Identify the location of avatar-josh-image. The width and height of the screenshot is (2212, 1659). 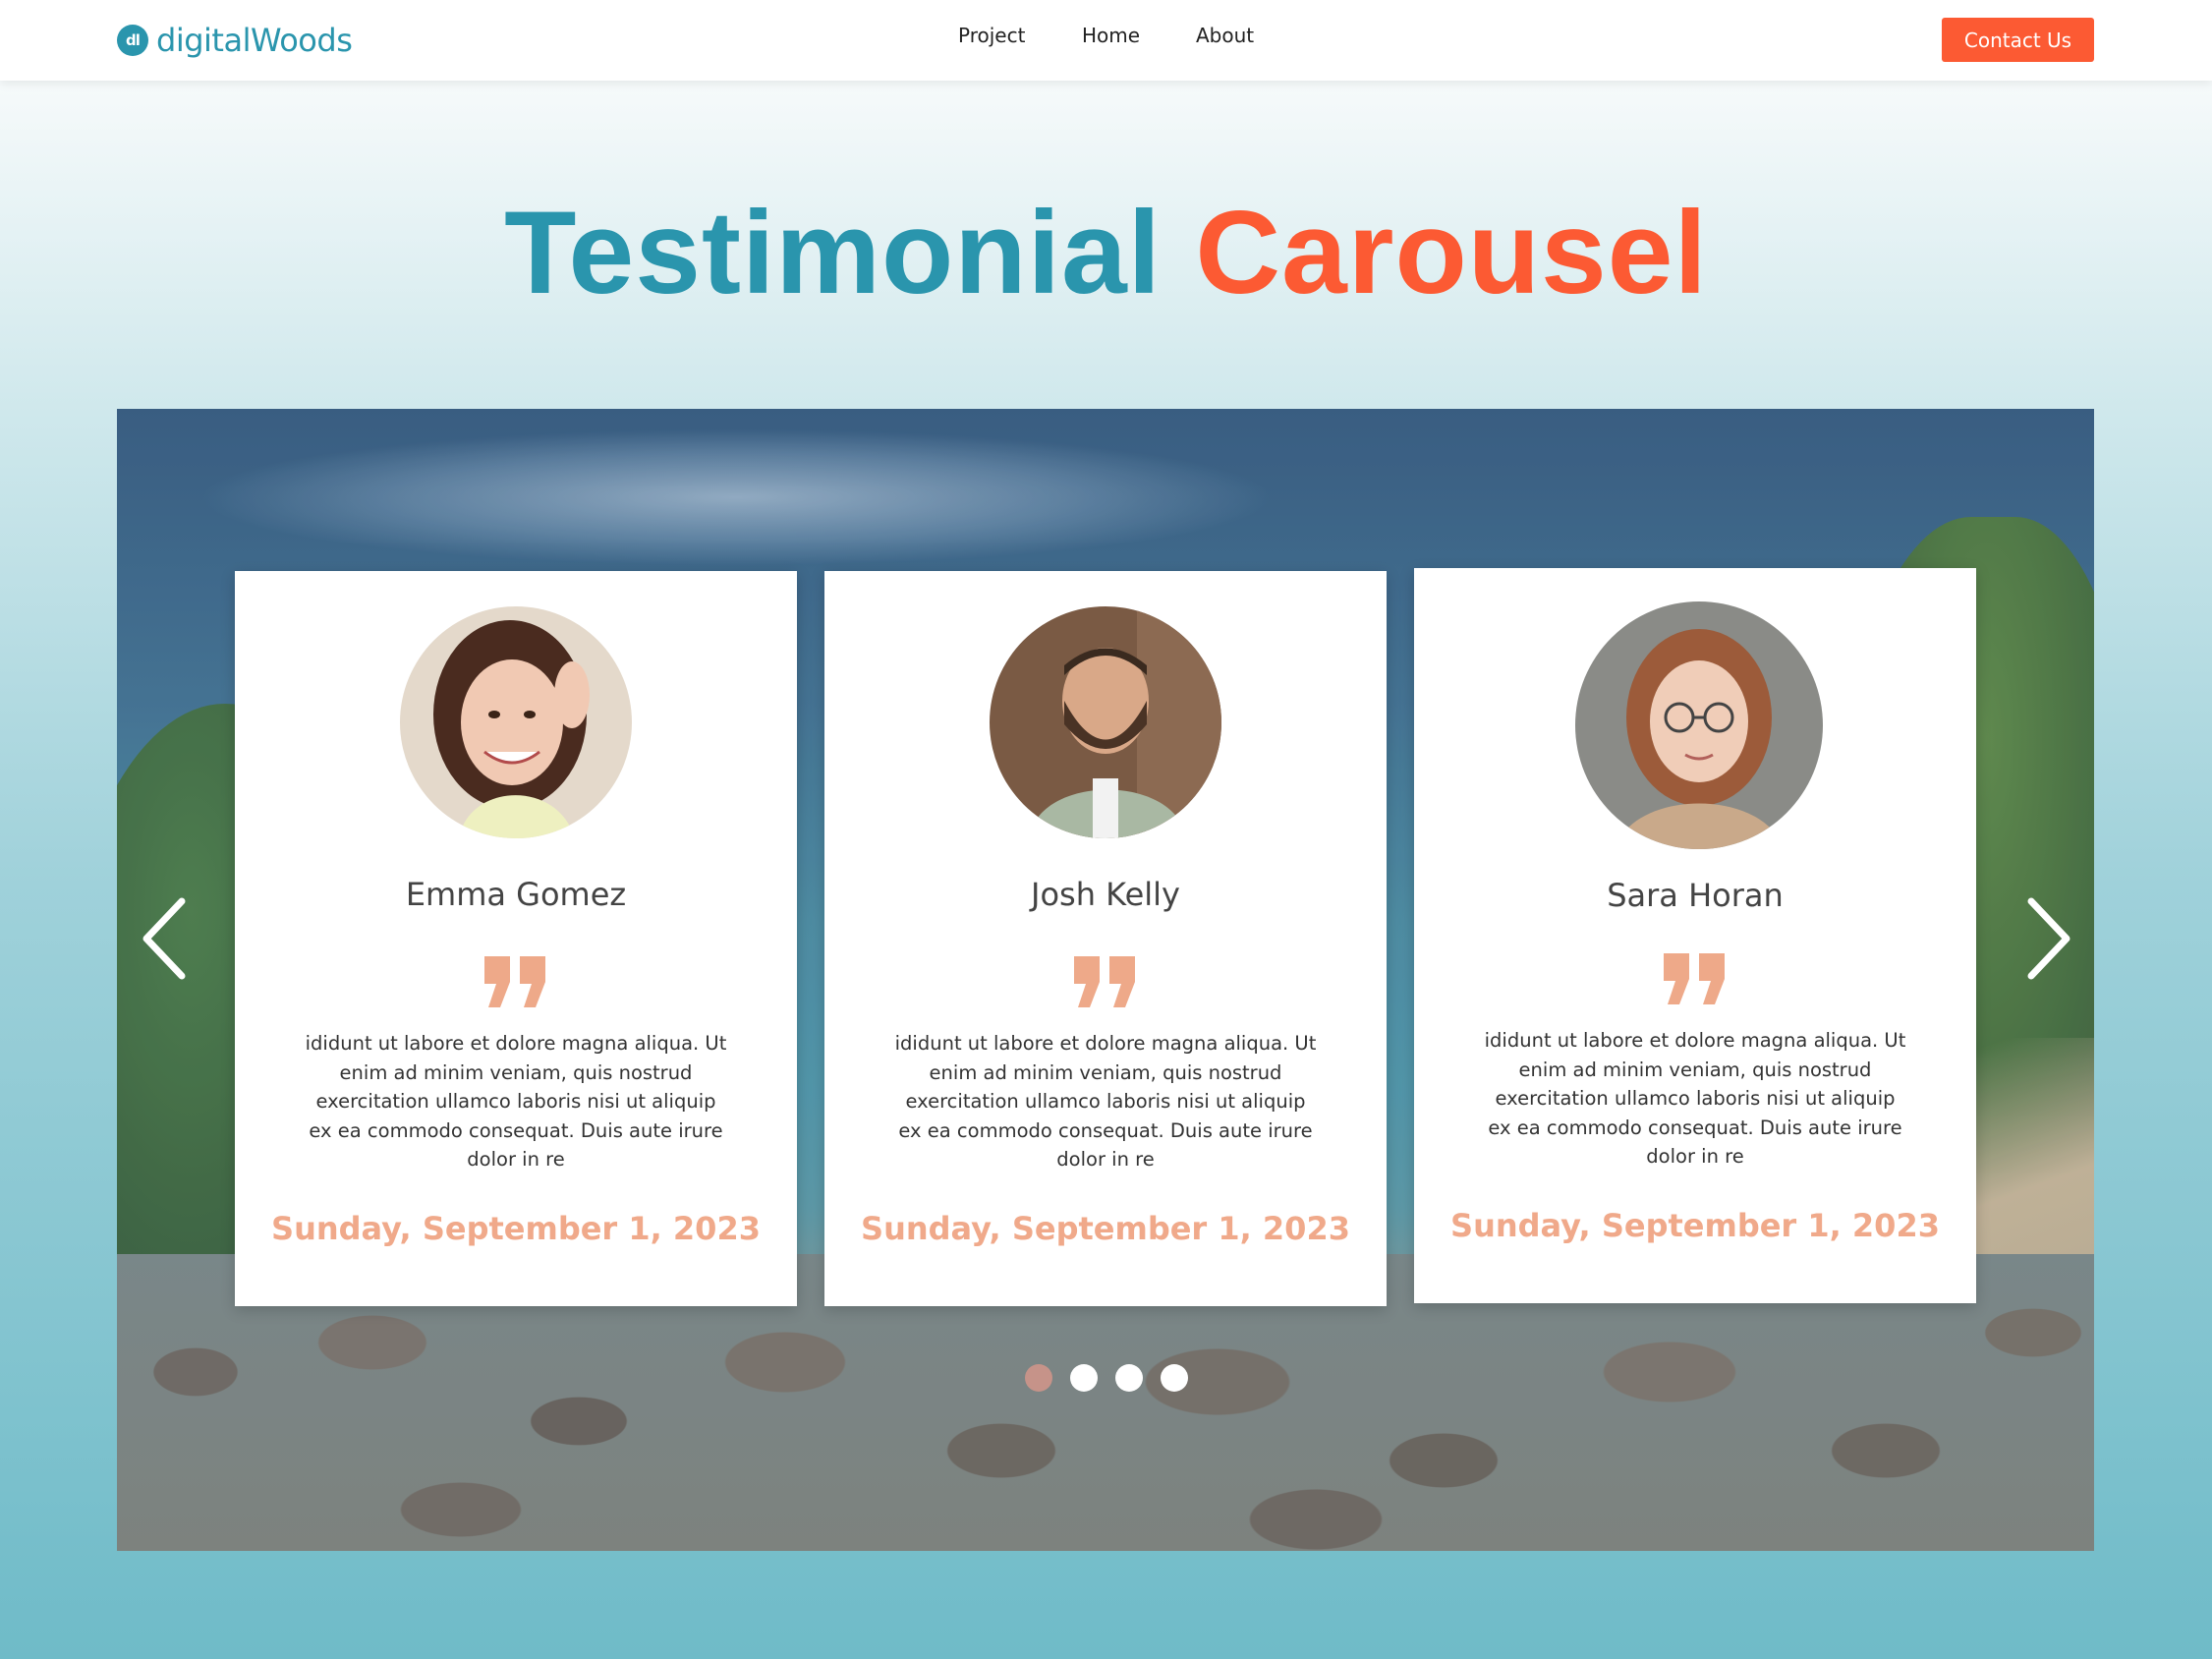
(1105, 722).